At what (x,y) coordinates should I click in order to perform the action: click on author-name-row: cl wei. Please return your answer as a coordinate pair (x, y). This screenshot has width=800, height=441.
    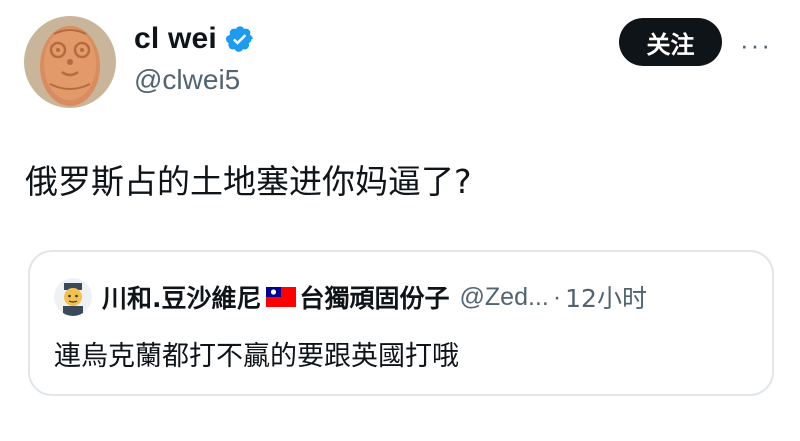
    Looking at the image, I should click on (194, 39).